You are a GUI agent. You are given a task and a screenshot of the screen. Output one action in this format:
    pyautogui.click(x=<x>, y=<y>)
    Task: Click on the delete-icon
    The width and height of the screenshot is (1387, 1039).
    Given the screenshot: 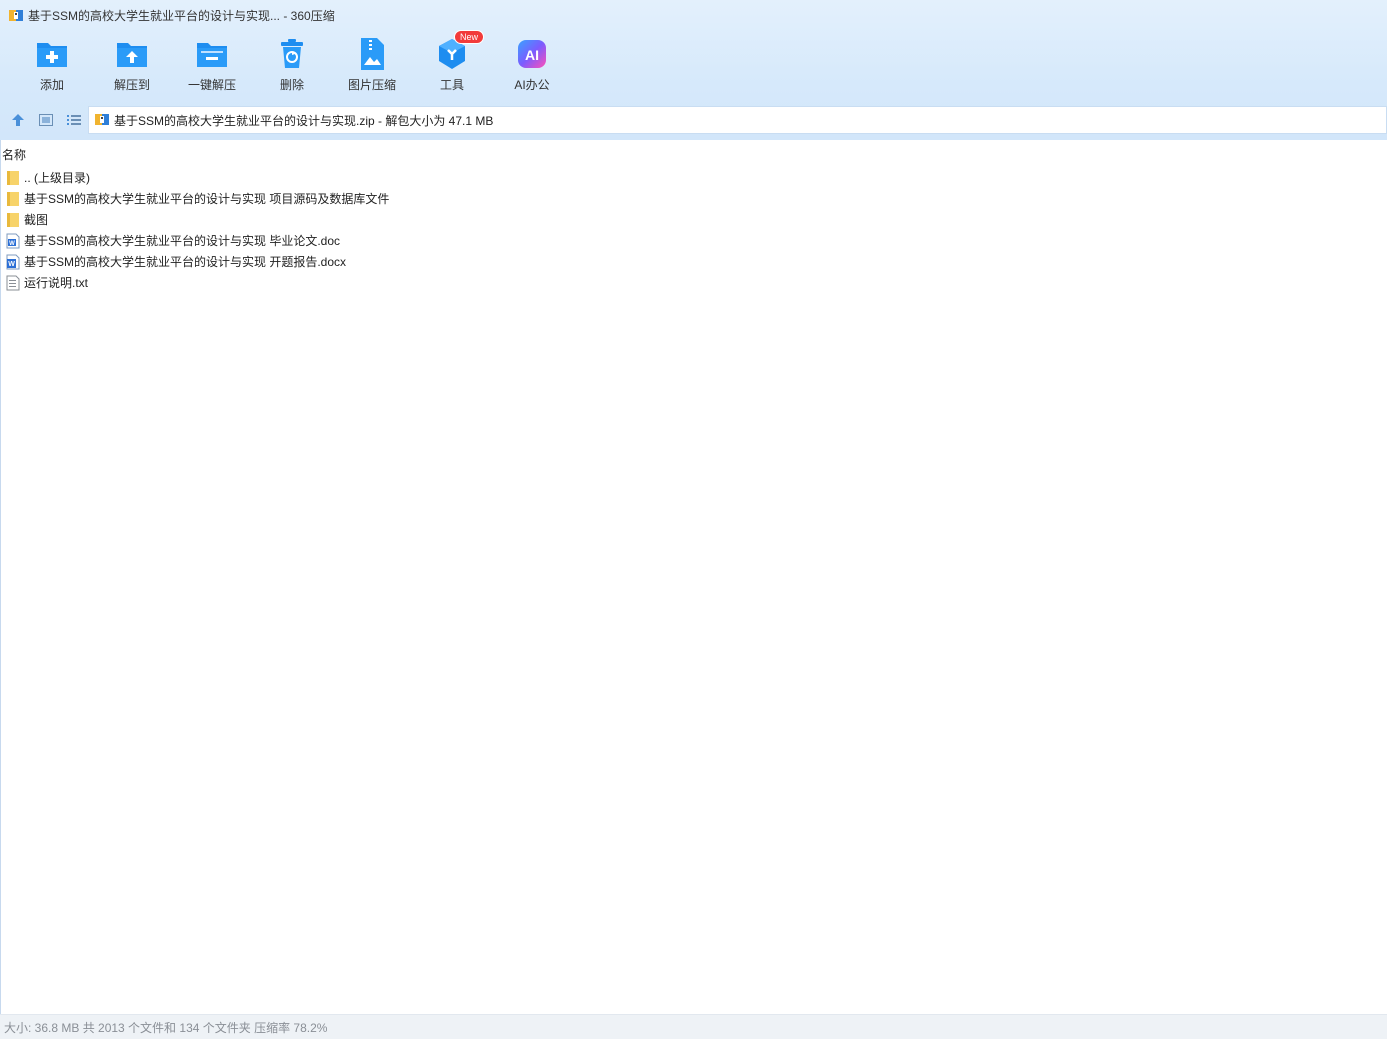 What is the action you would take?
    pyautogui.click(x=292, y=54)
    